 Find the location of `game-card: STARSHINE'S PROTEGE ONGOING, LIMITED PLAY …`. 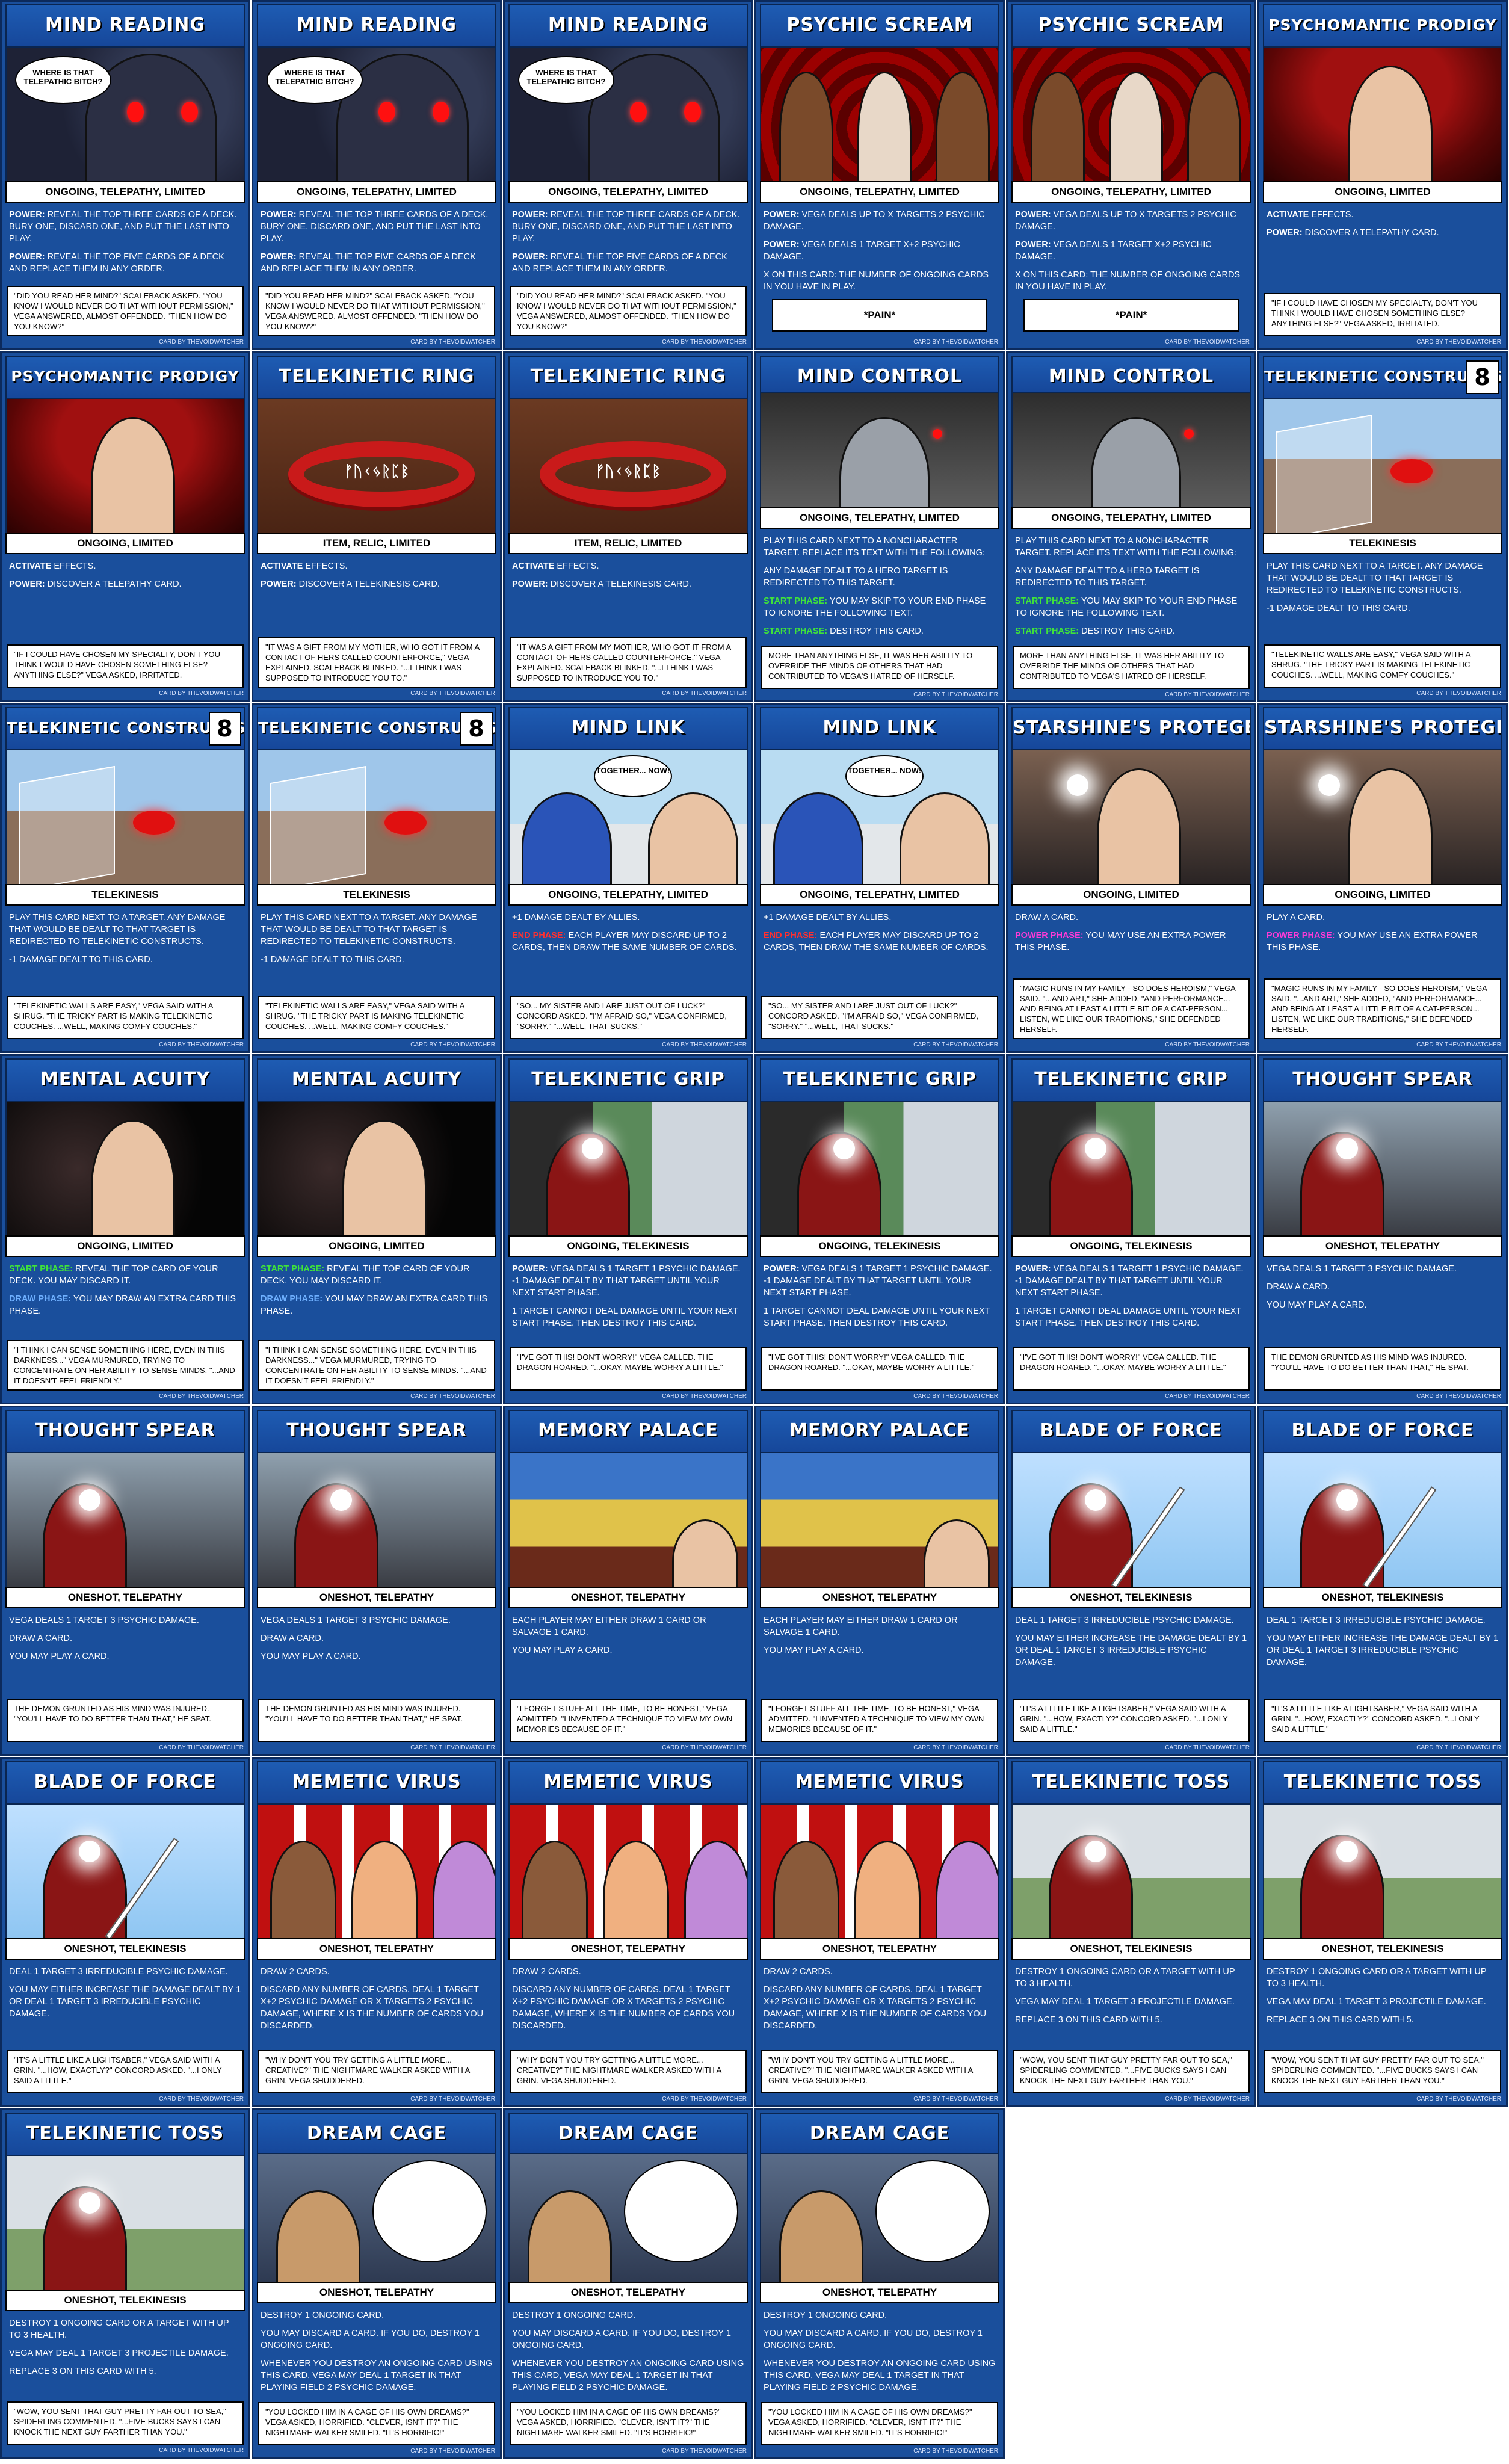

game-card: STARSHINE'S PROTEGE ONGOING, LIMITED PLAY … is located at coordinates (1383, 878).